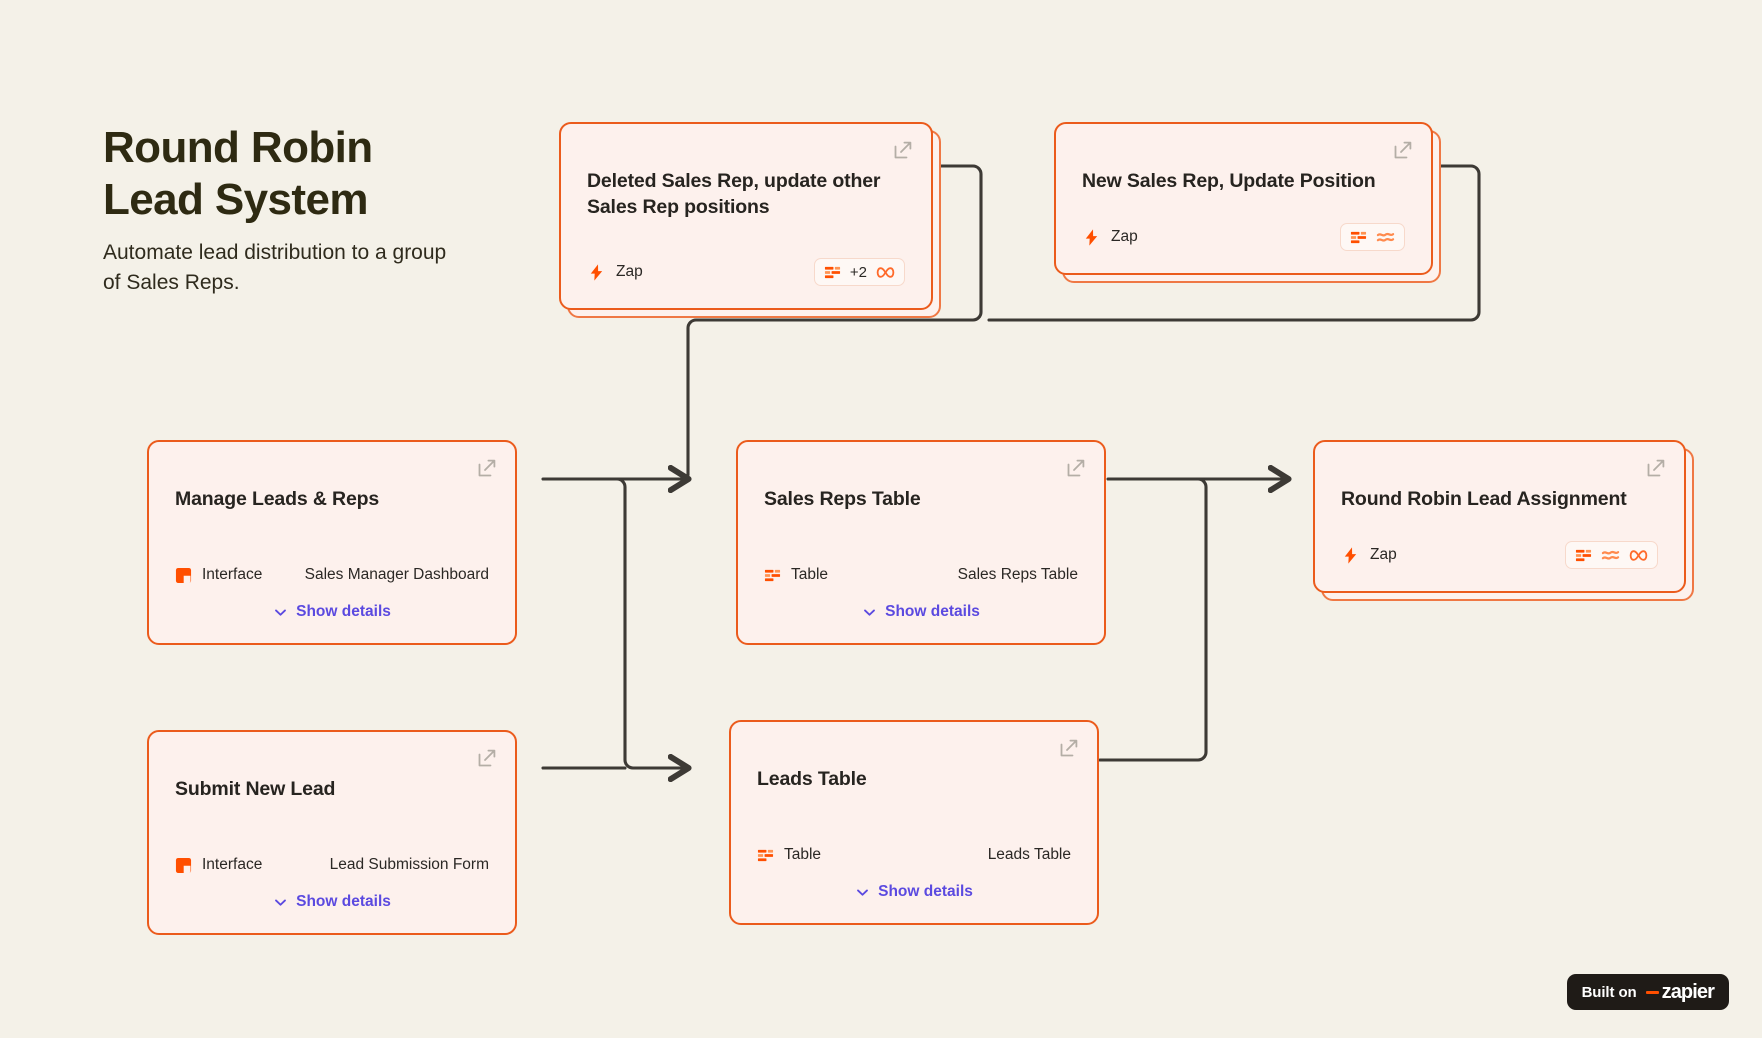 The image size is (1762, 1038). I want to click on card-new-sales-rep: New Sales Rep, Update Position Zap, so click(1247, 202).